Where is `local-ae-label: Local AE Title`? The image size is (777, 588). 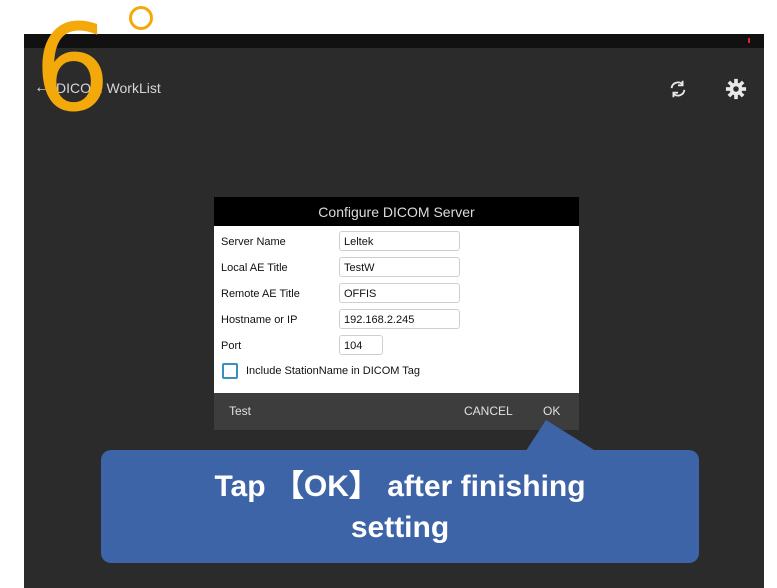
local-ae-label: Local AE Title is located at coordinates (254, 268).